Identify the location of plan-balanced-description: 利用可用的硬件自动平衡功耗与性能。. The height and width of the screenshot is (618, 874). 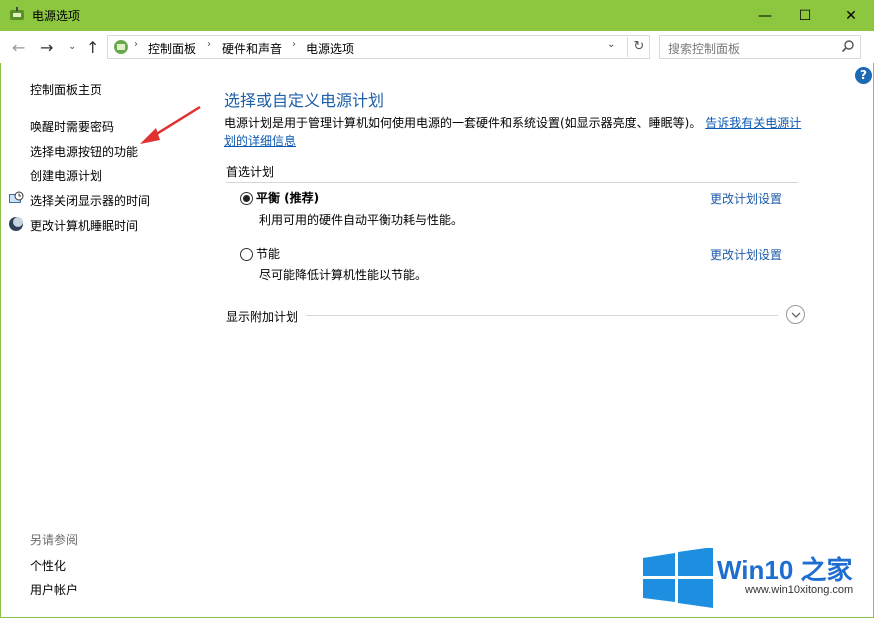
(361, 220).